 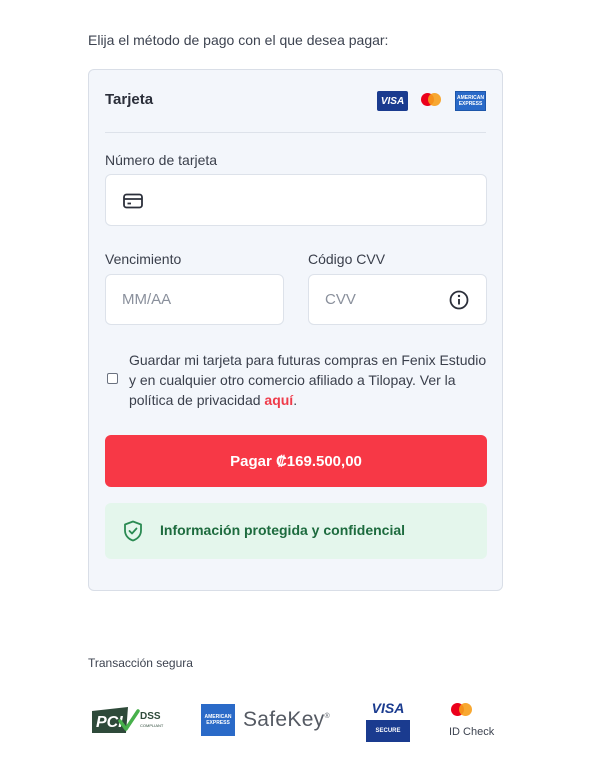 I want to click on secure-info-banner: Información protegida y confidencial, so click(x=296, y=531).